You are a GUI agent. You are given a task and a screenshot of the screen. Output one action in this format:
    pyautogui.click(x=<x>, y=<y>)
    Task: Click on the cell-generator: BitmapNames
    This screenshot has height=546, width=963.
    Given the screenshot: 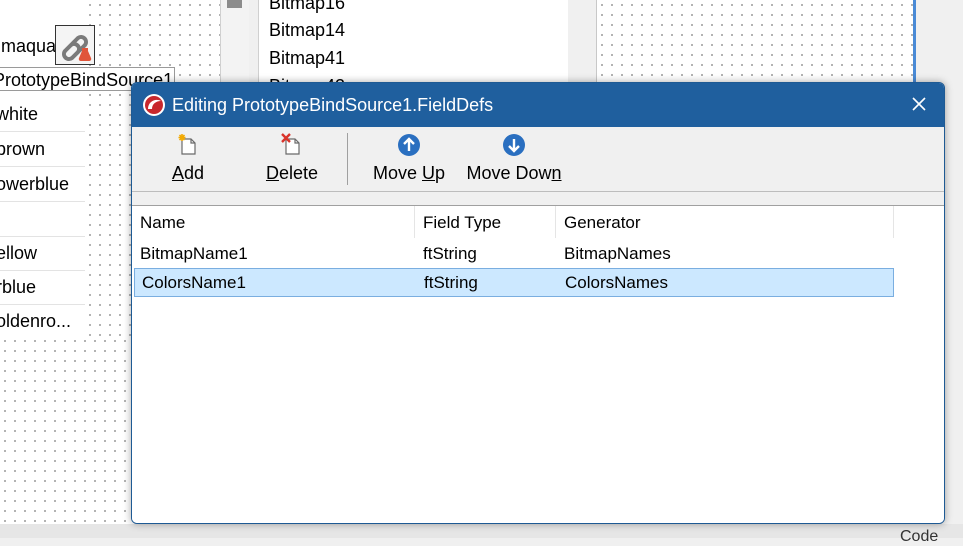 What is the action you would take?
    pyautogui.click(x=617, y=253)
    